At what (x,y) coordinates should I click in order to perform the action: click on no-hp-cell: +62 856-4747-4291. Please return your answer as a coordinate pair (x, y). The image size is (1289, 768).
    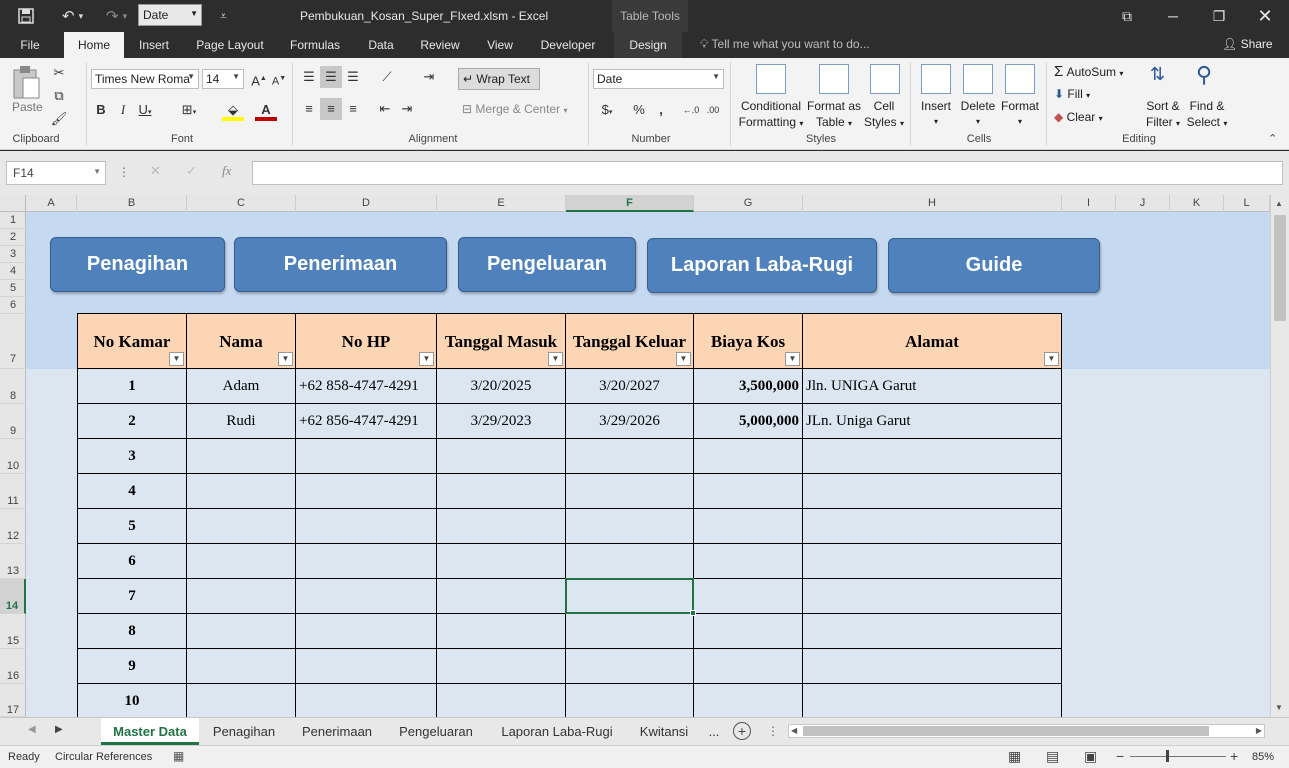
    Looking at the image, I should click on (366, 421).